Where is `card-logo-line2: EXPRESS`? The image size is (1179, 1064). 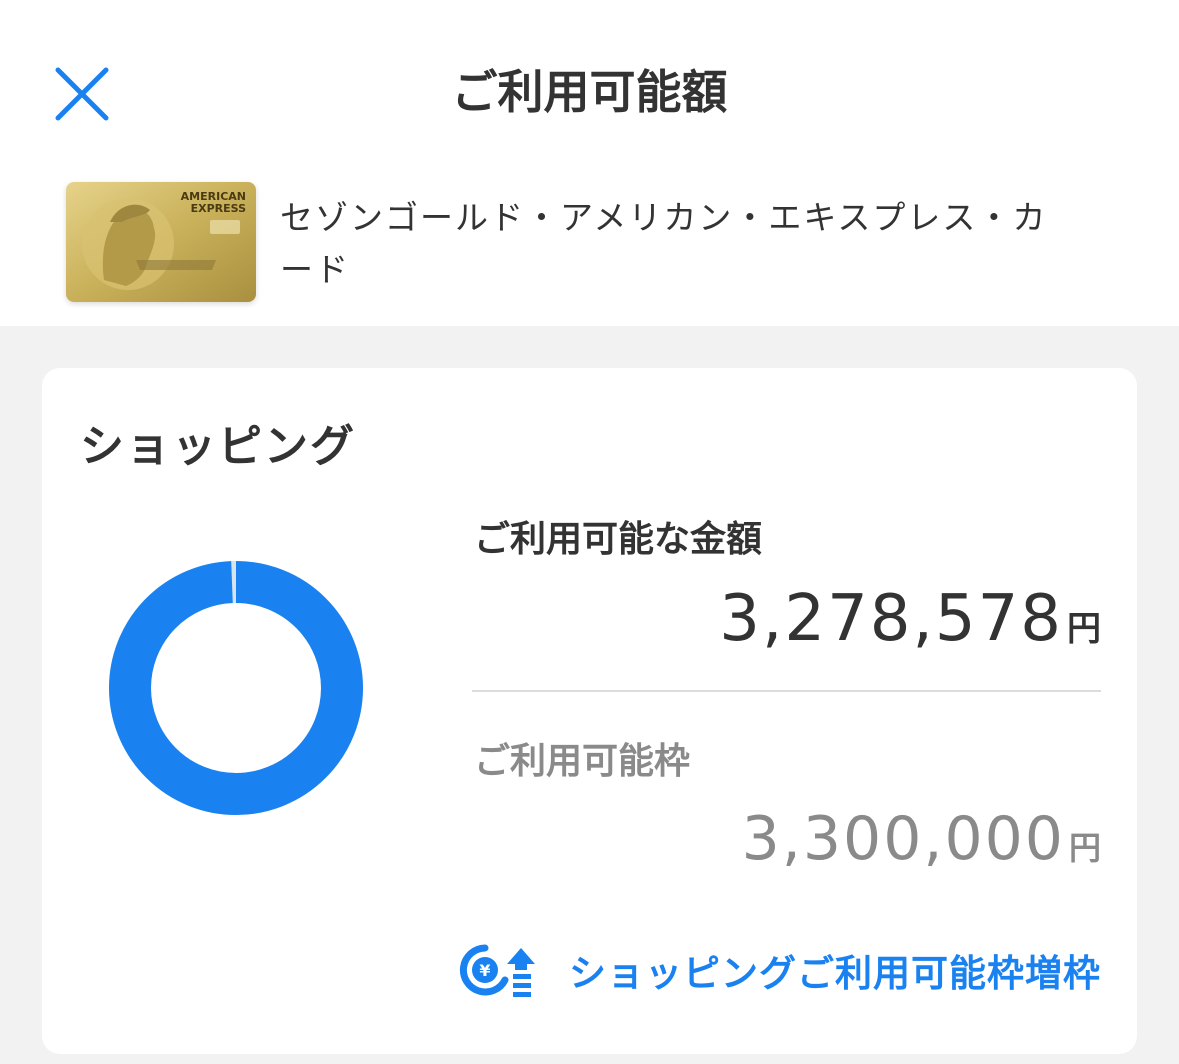
card-logo-line2: EXPRESS is located at coordinates (218, 208).